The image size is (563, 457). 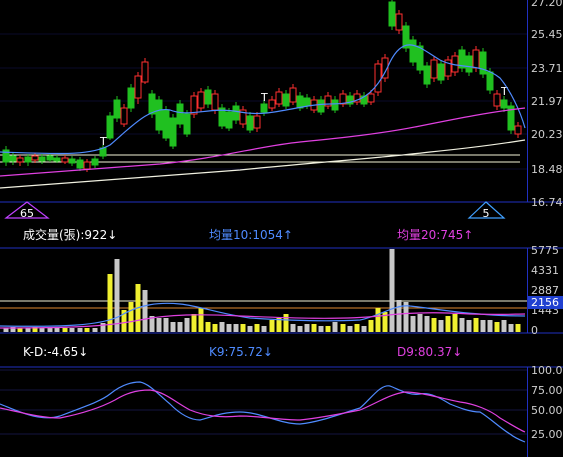 What do you see at coordinates (486, 210) in the screenshot?
I see `right-period-marker: 5` at bounding box center [486, 210].